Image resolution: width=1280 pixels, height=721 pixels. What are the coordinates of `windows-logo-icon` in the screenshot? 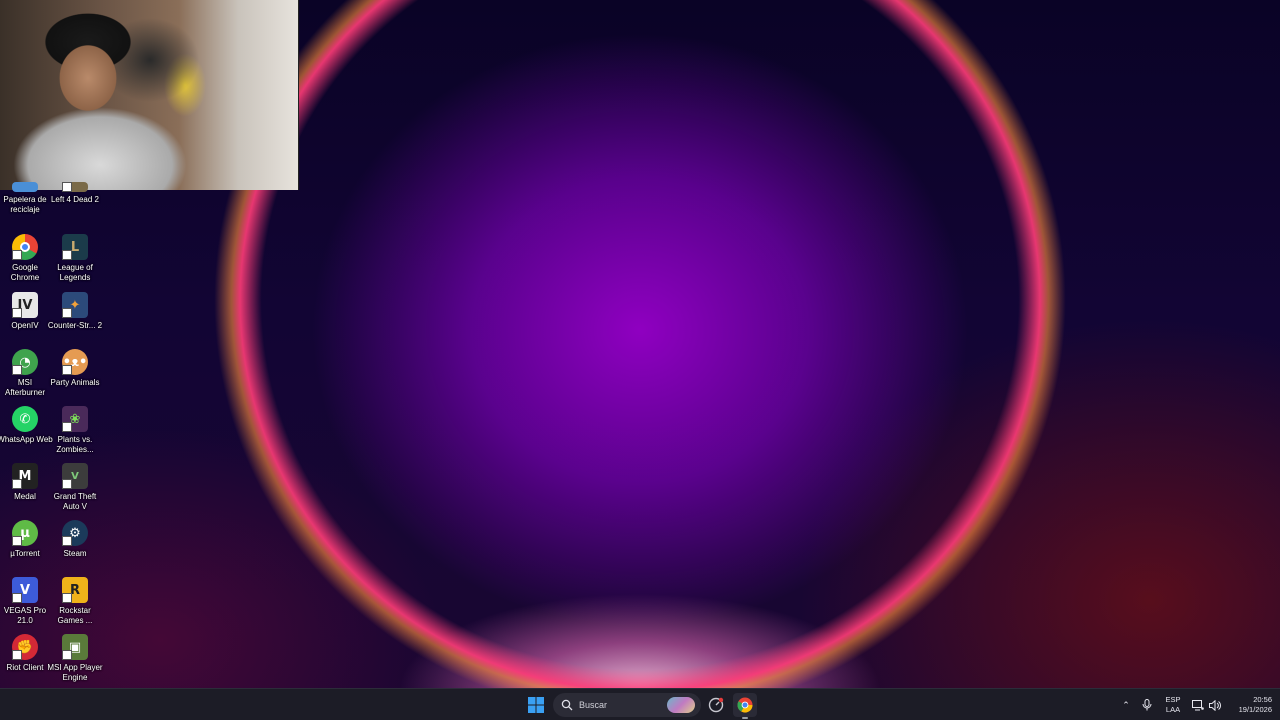 It's located at (536, 705).